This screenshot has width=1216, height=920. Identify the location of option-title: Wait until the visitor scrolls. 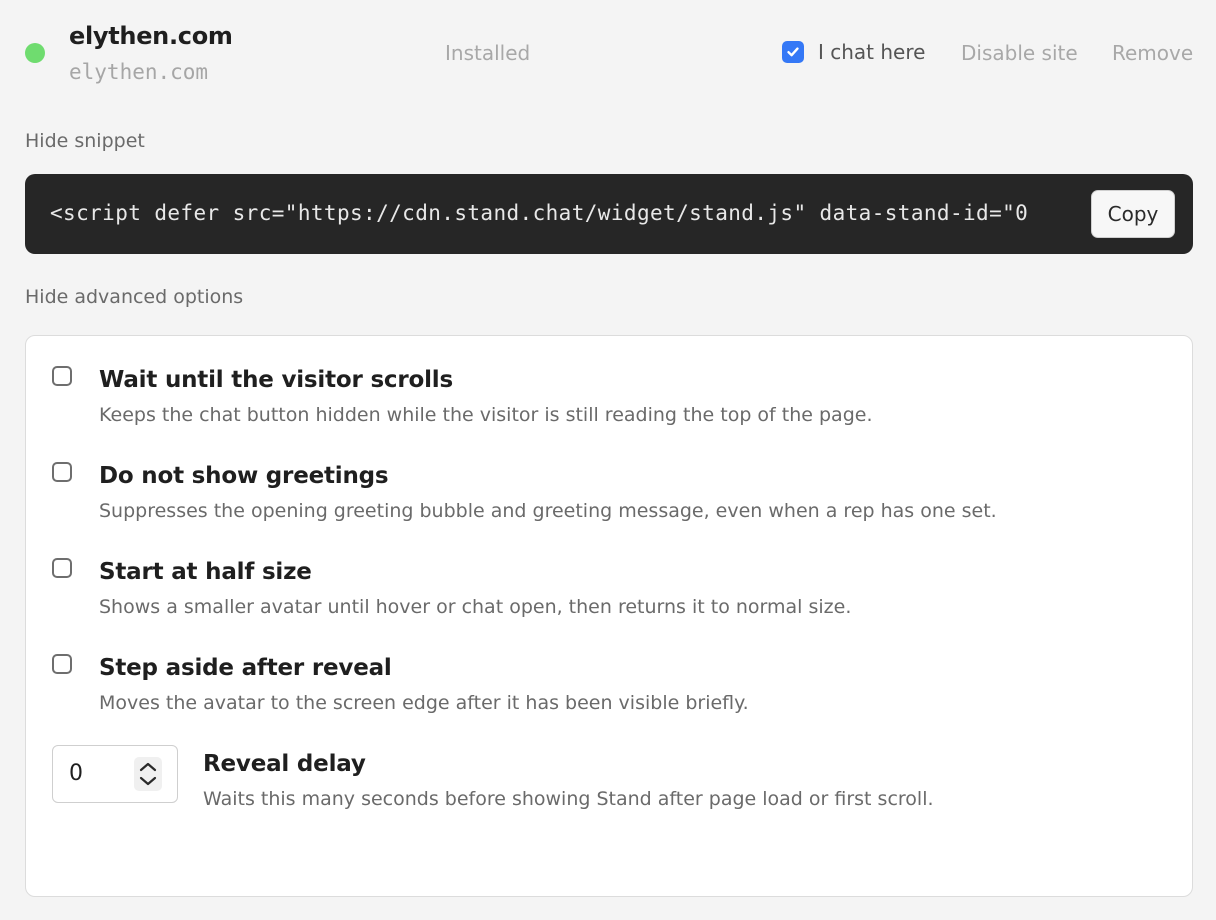
(276, 380).